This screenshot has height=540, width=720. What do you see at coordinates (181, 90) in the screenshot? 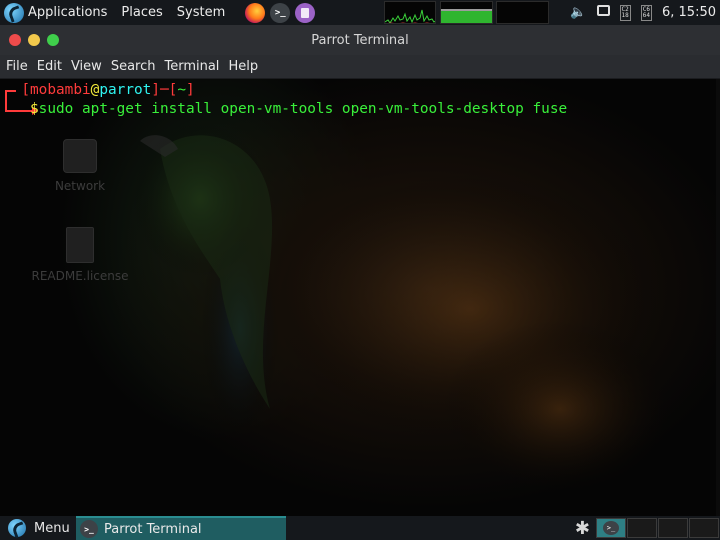
I see `prompt-cwd: ~` at bounding box center [181, 90].